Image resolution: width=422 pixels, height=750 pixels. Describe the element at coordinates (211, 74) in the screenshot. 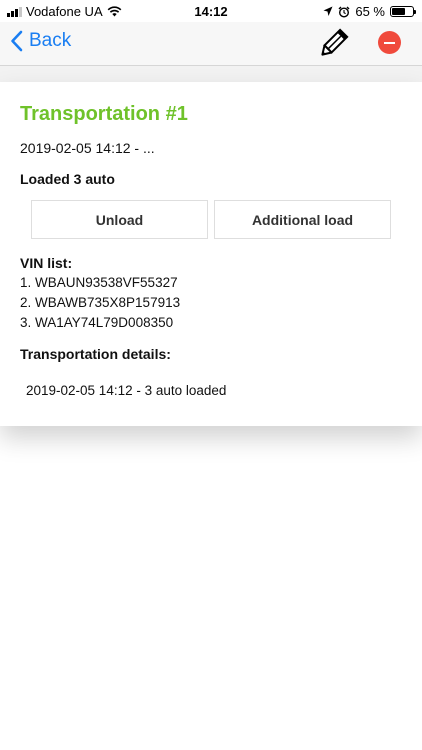

I see `content-spacer` at that location.